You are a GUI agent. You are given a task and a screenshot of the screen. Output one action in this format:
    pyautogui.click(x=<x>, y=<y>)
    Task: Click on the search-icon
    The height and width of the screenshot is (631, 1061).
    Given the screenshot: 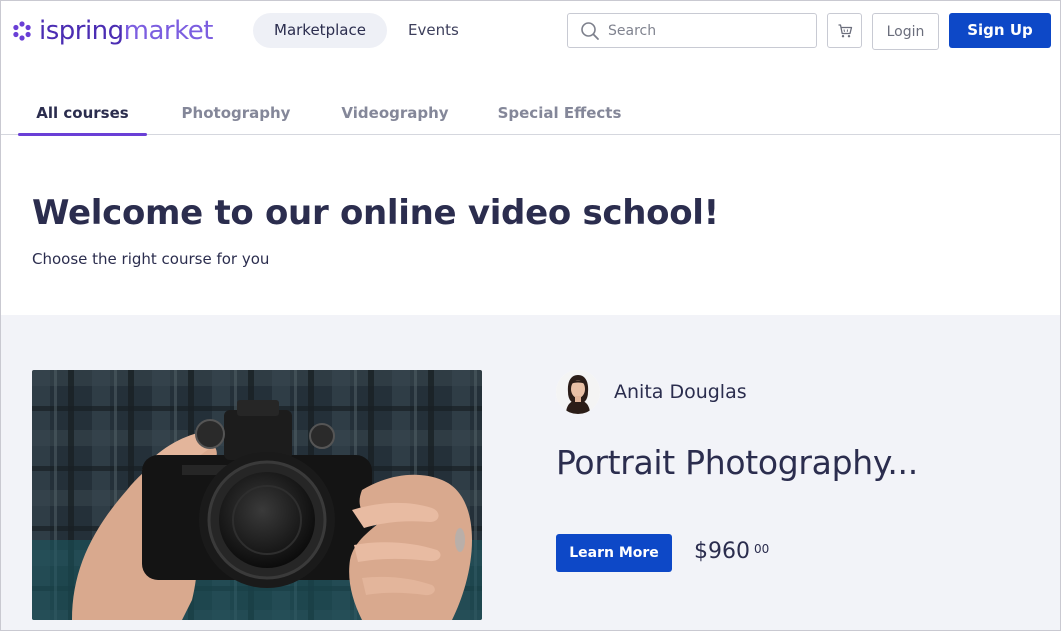 What is the action you would take?
    pyautogui.click(x=590, y=30)
    